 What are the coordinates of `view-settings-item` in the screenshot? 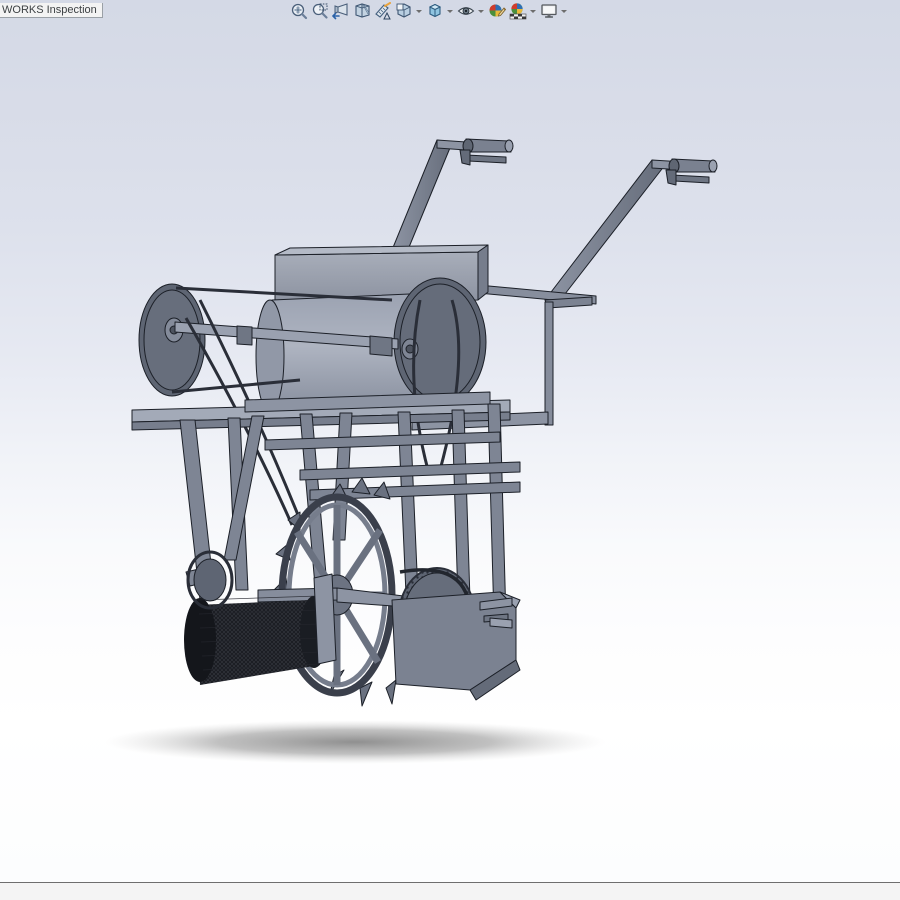 It's located at (553, 11).